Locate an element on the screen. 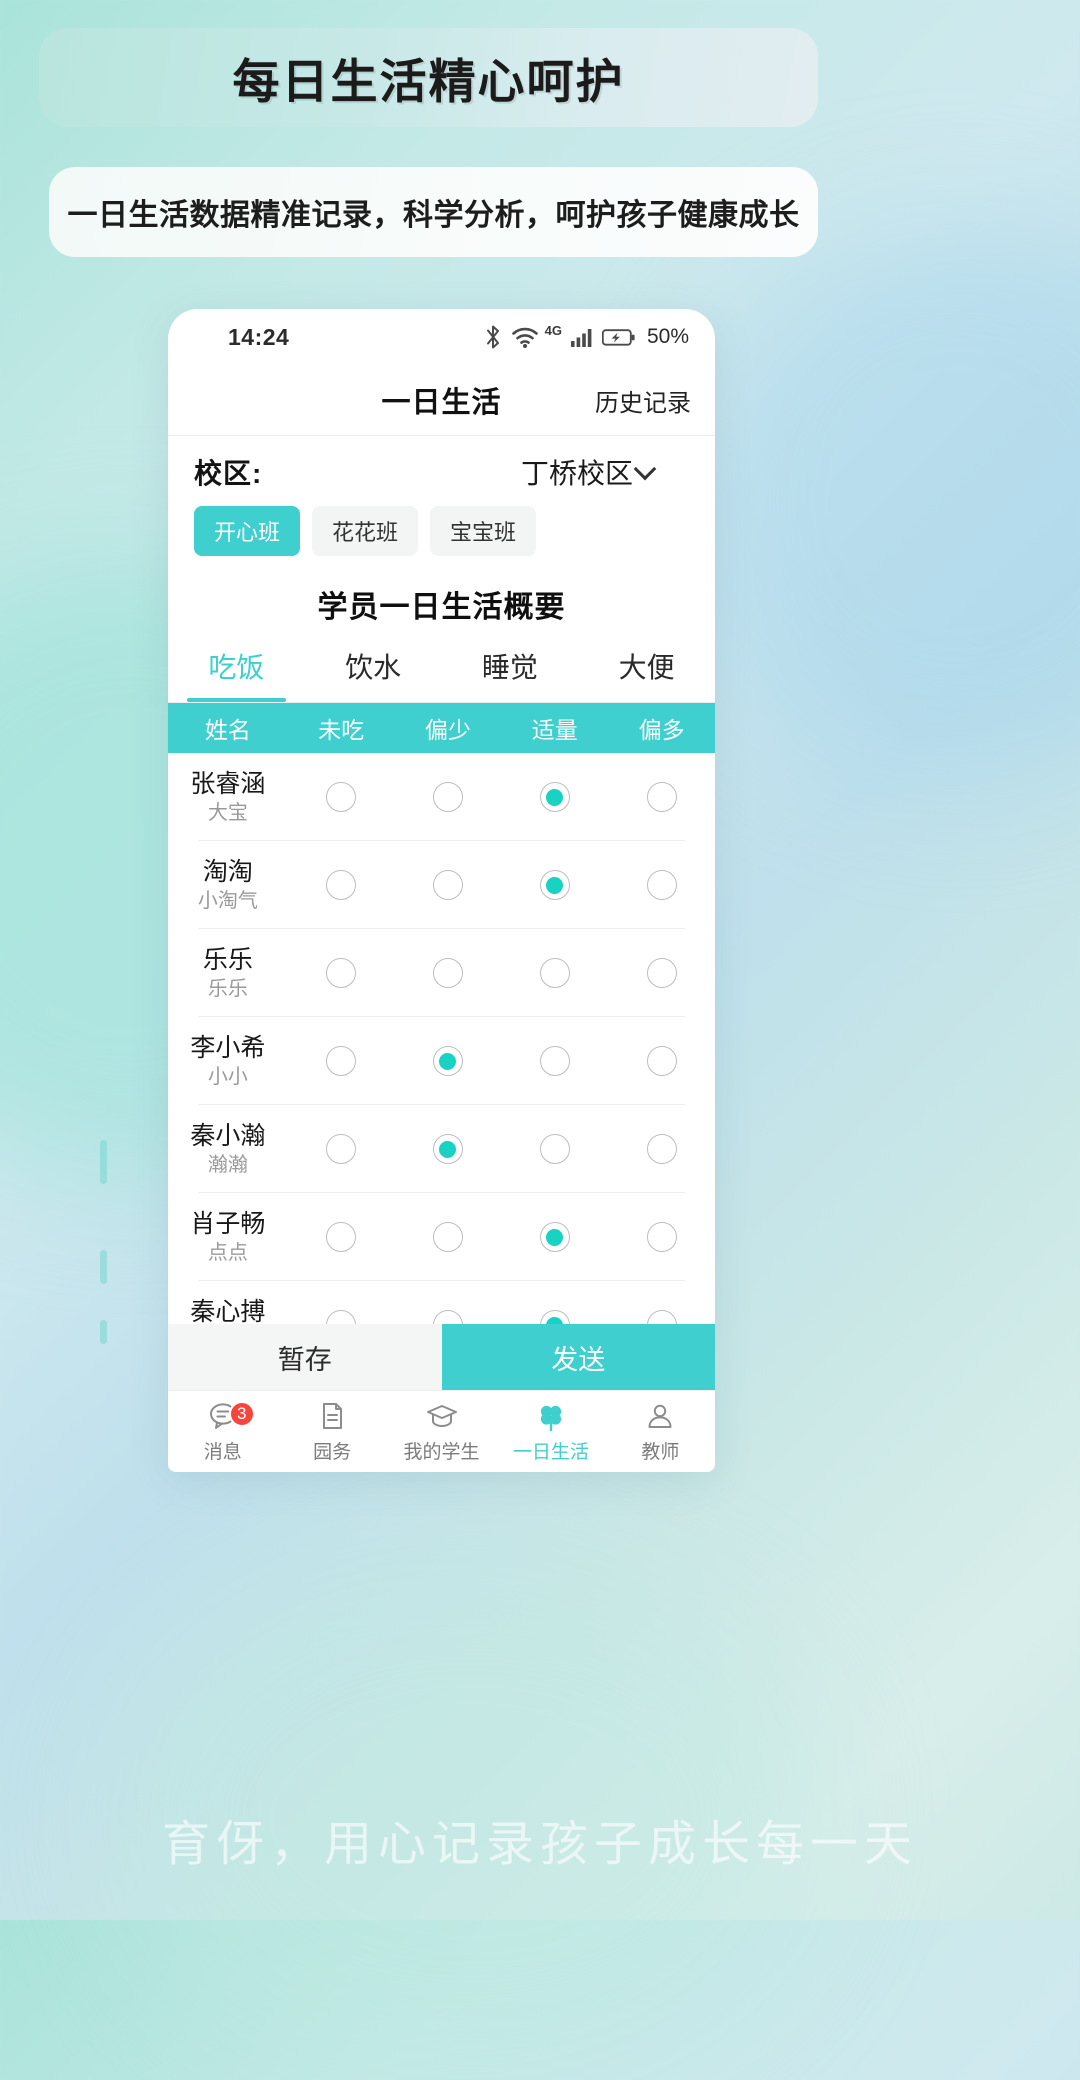  table-row: 秦小瀚 瀚瀚 is located at coordinates (441, 1149).